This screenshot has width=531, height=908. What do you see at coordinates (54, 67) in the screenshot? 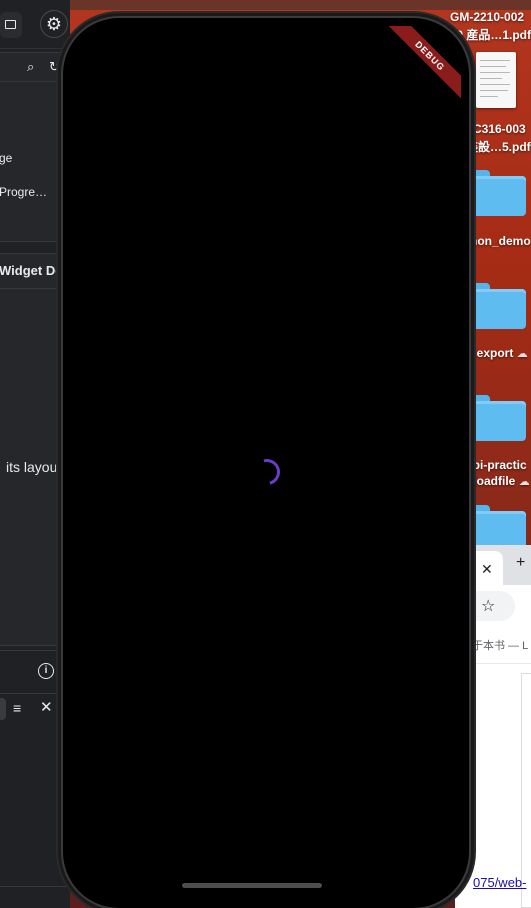
I see `refresh-icon: ↻` at bounding box center [54, 67].